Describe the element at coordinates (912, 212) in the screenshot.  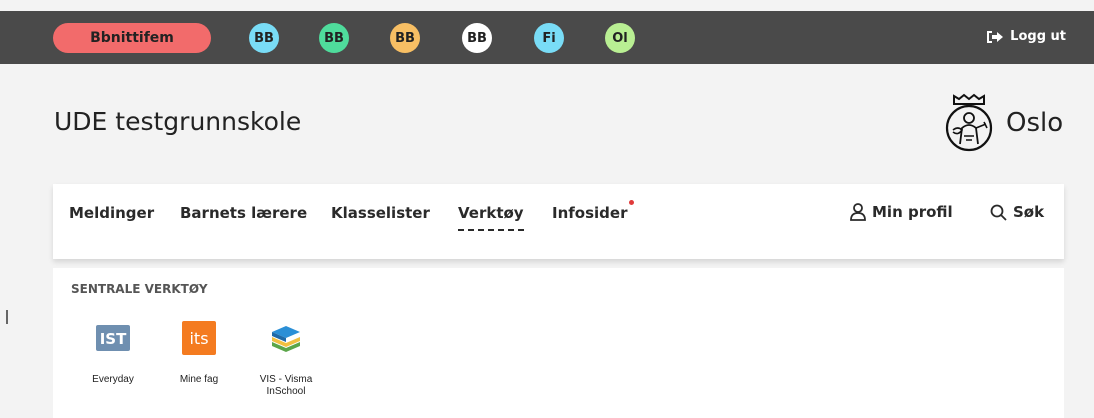
I see `profile-label: Min profil` at that location.